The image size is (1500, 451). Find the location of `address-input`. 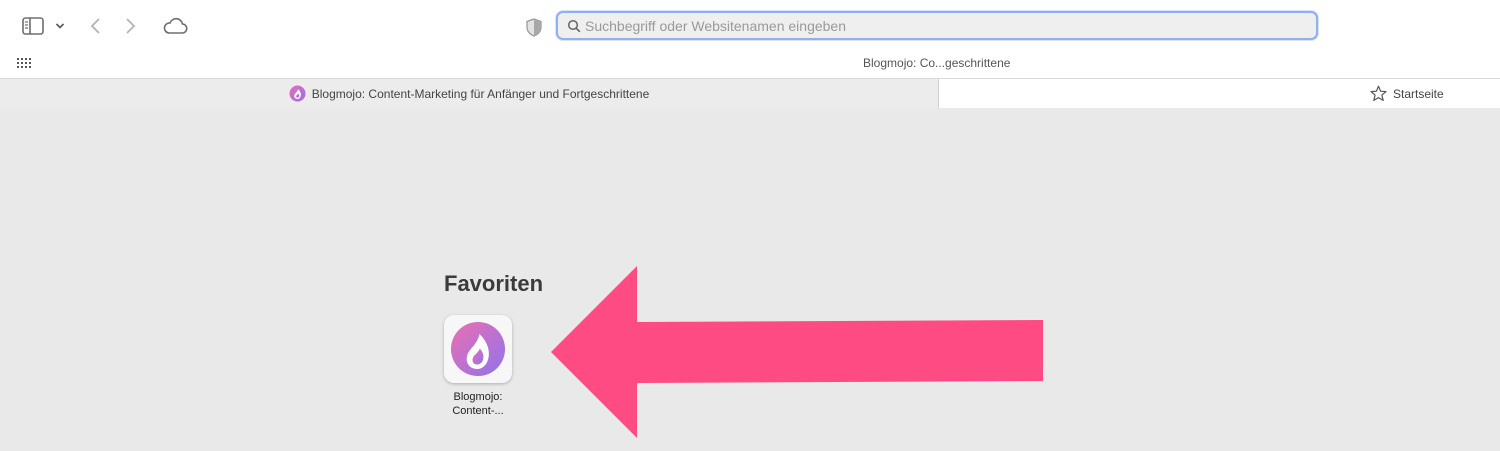

address-input is located at coordinates (950, 25).